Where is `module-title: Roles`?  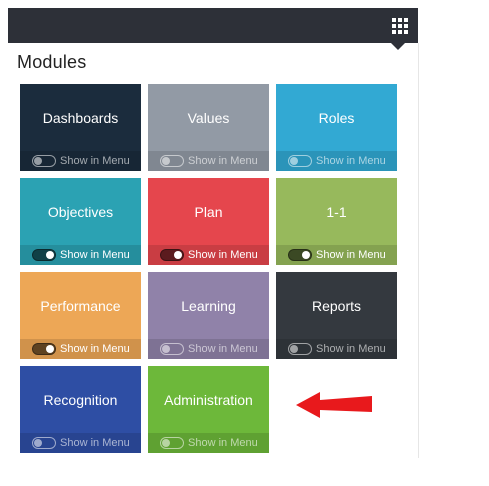 module-title: Roles is located at coordinates (336, 118).